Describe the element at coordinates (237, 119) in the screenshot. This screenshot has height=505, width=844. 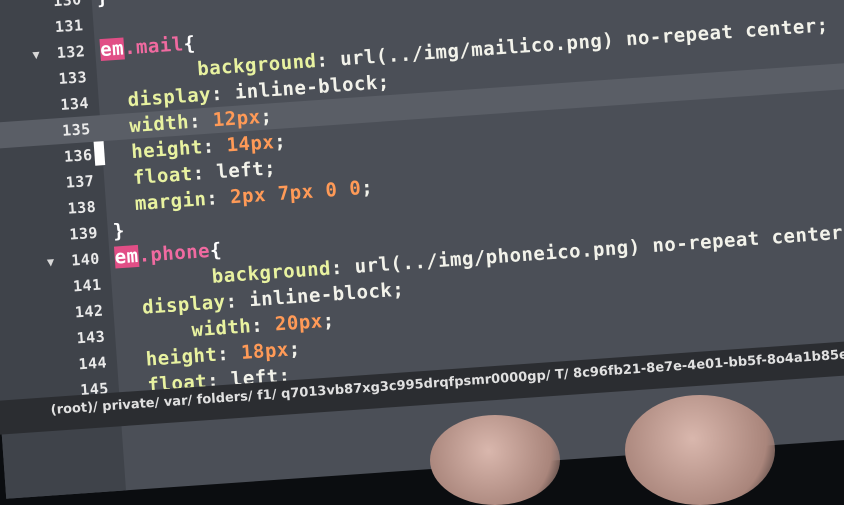
I see `code-token: 12px` at that location.